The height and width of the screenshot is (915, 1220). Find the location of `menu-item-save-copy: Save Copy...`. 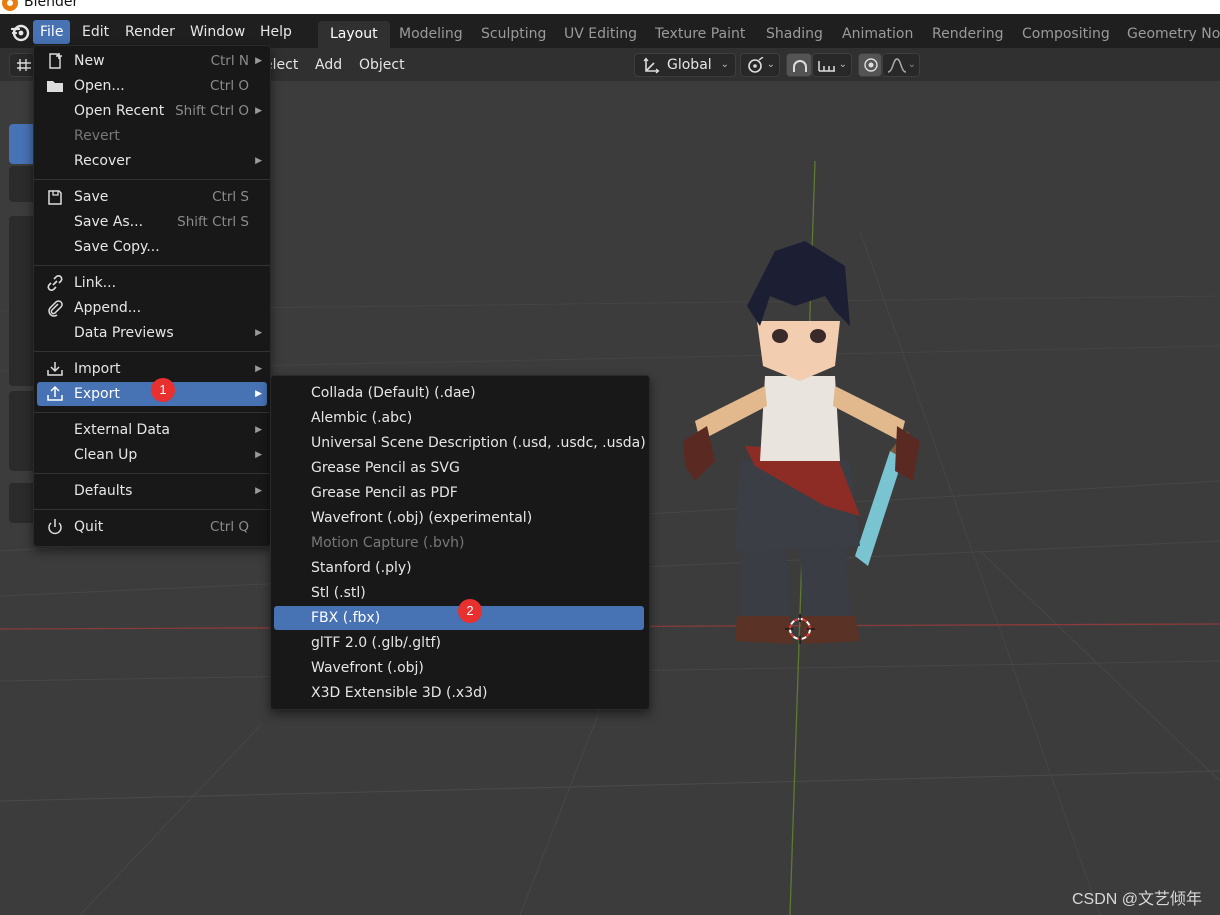

menu-item-save-copy: Save Copy... is located at coordinates (152, 247).